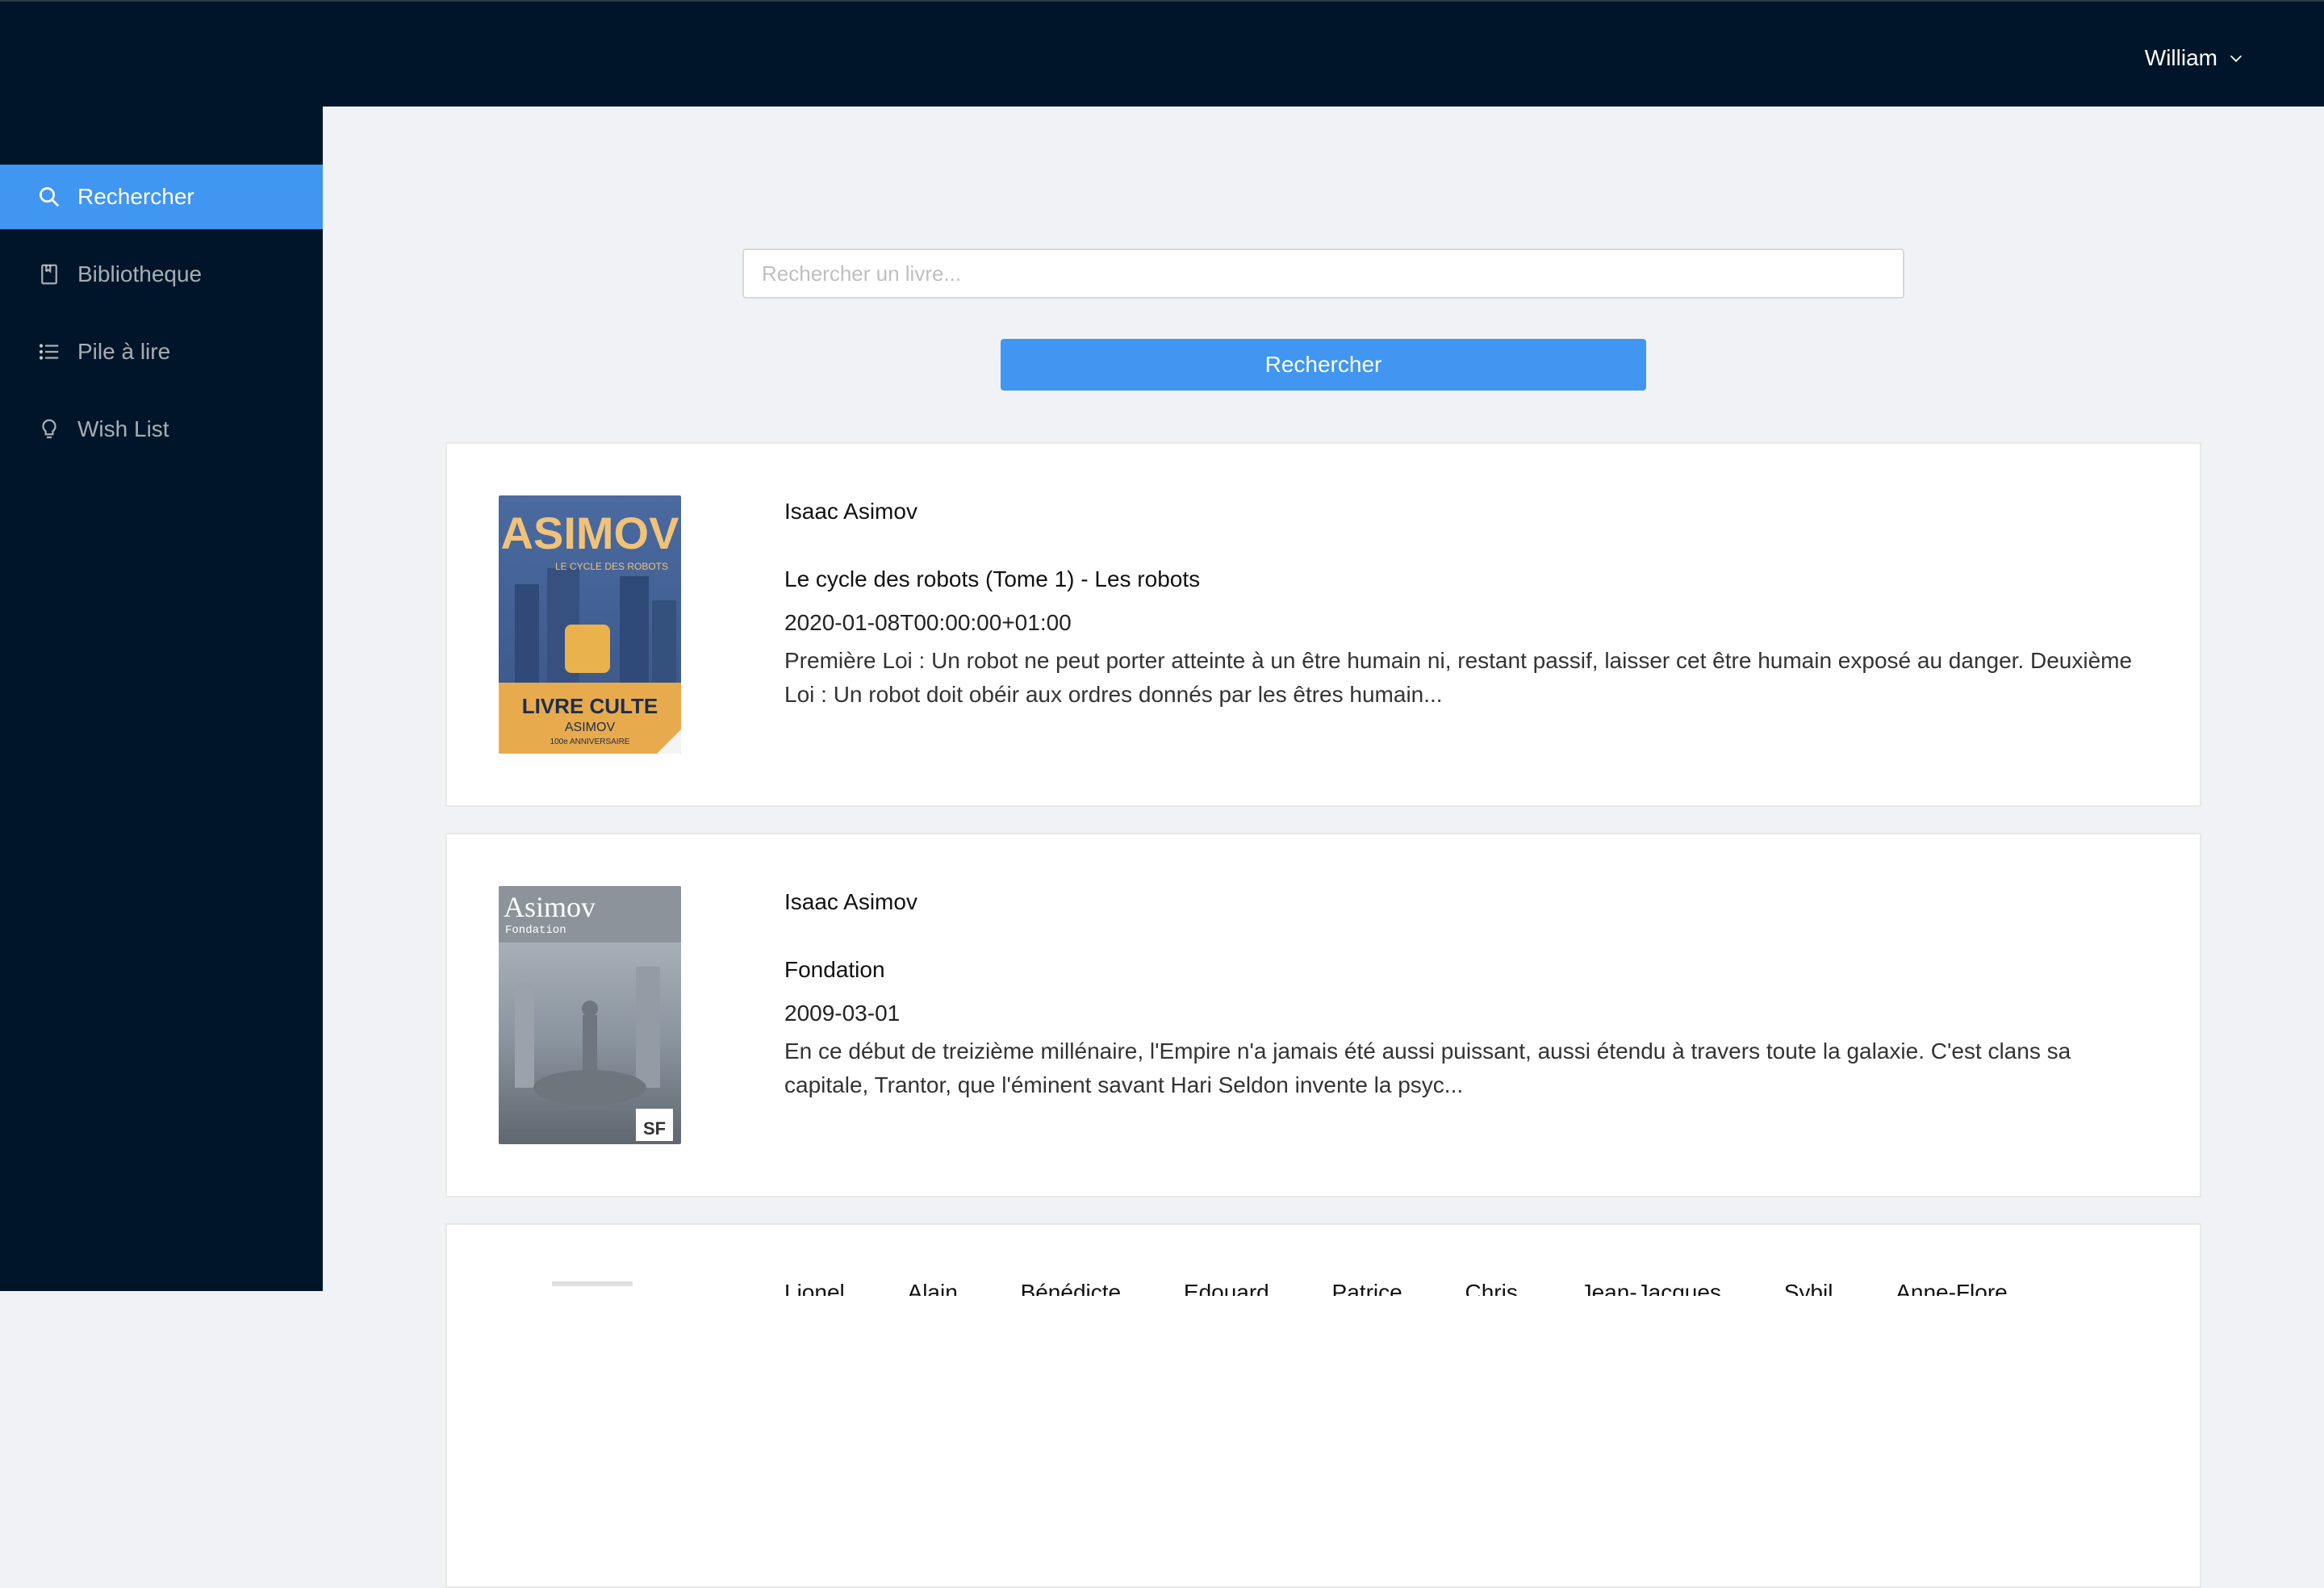 The image size is (2324, 1588). What do you see at coordinates (1324, 365) in the screenshot?
I see `search-button: Rechercher` at bounding box center [1324, 365].